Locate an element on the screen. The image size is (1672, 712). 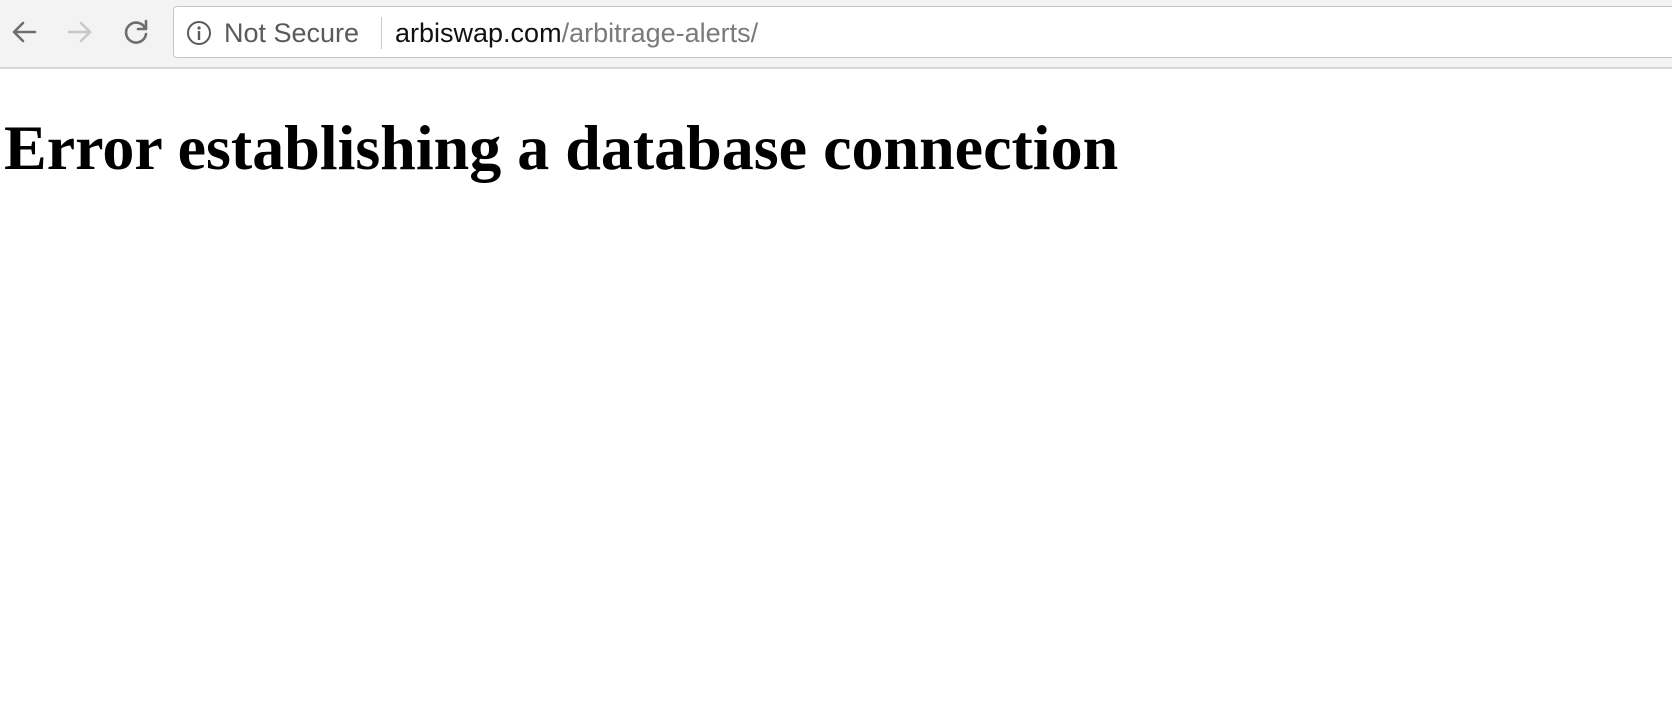
omnibox-divider is located at coordinates (381, 33).